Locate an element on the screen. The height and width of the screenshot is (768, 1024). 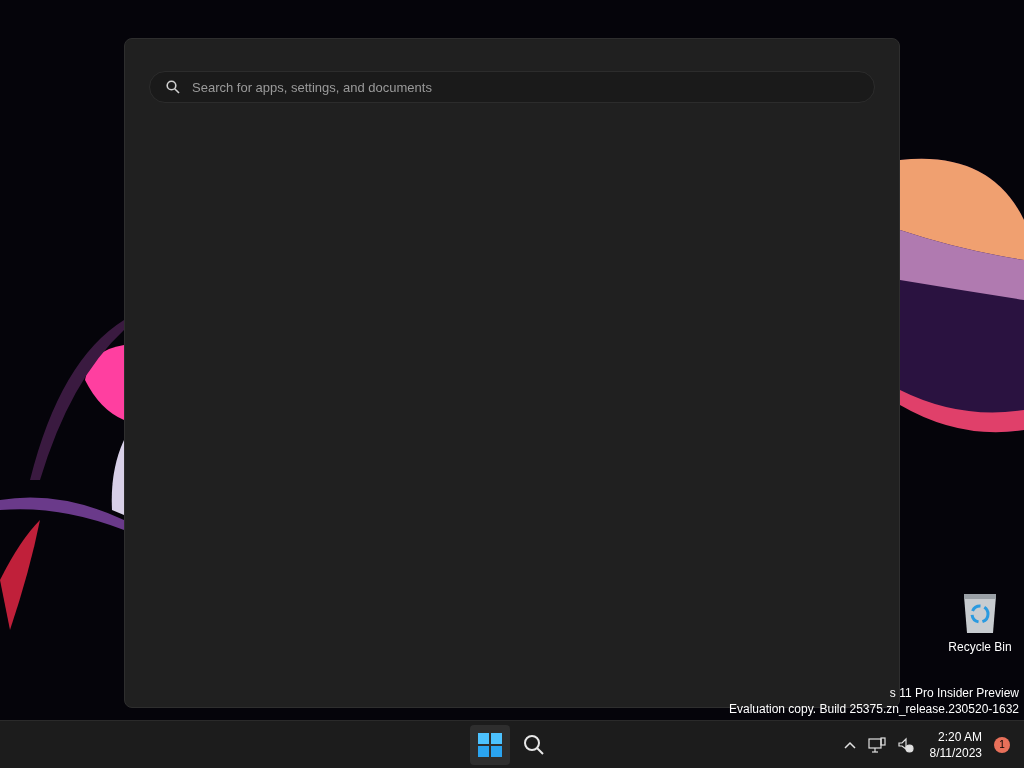
search-field: Search for apps, settings, and documents is located at coordinates (512, 87).